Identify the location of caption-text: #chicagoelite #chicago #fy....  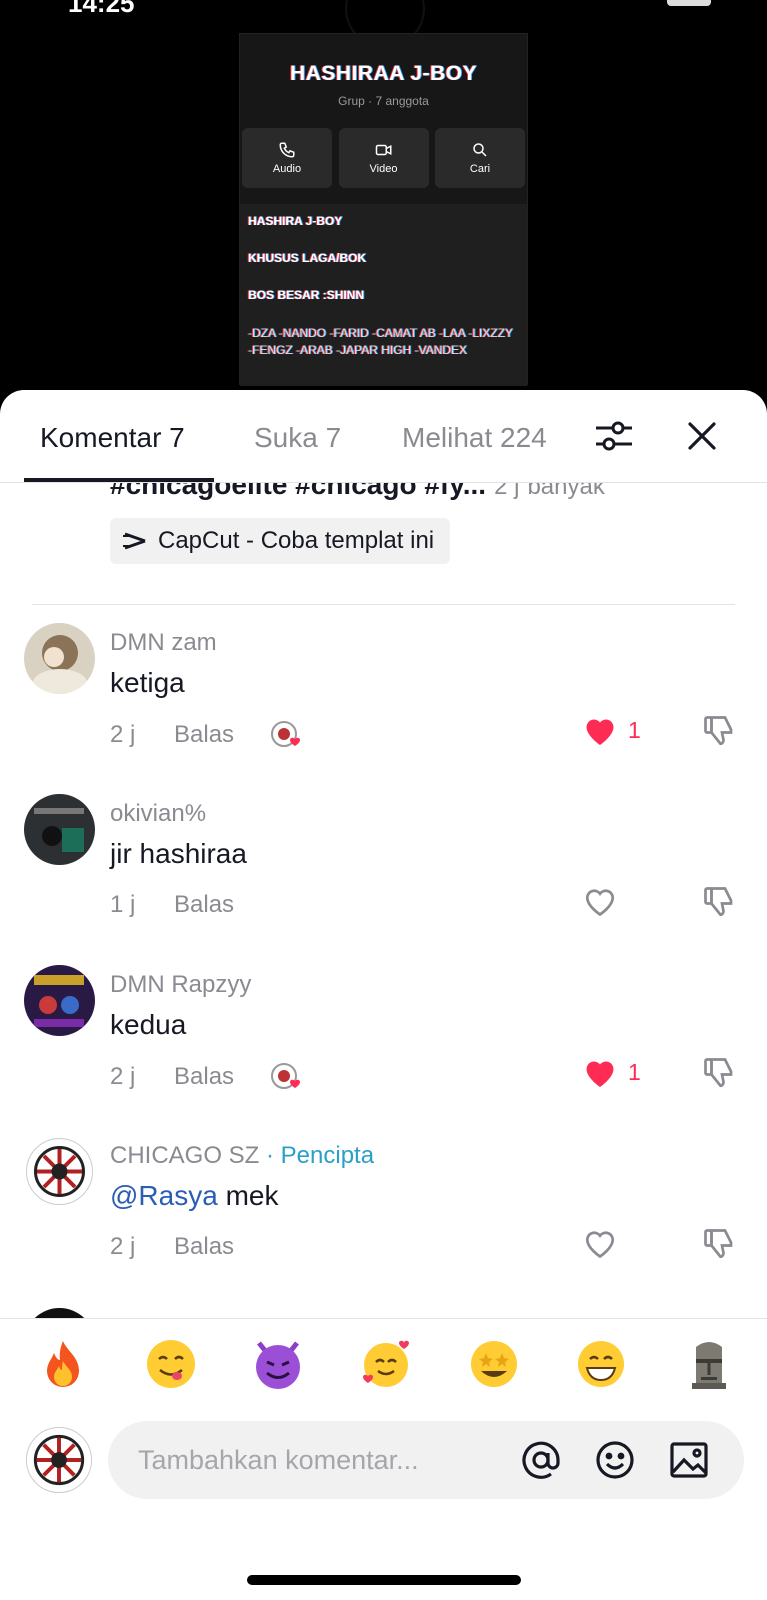
(298, 491).